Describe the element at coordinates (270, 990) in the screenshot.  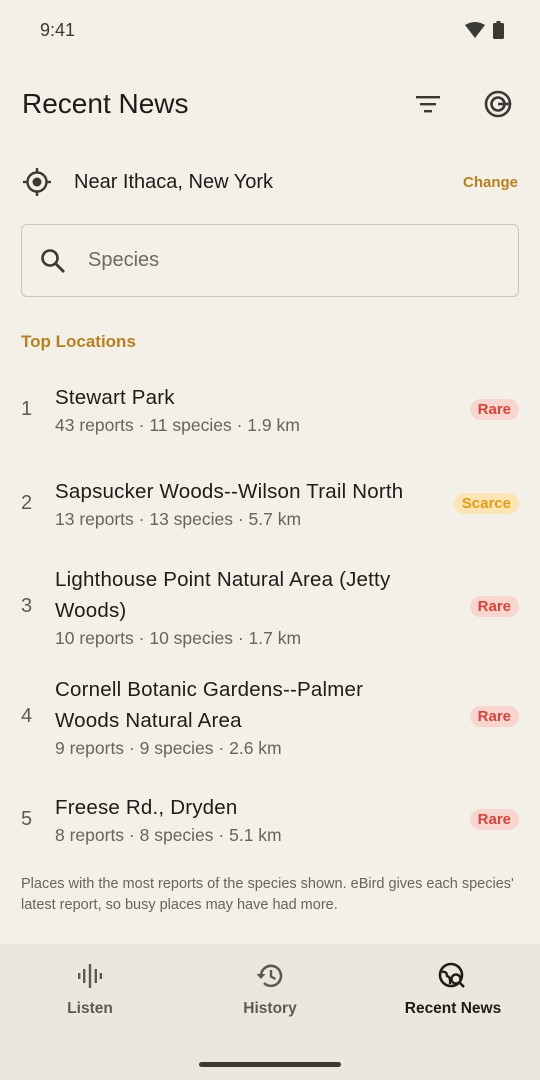
I see `nav-item-history: History` at that location.